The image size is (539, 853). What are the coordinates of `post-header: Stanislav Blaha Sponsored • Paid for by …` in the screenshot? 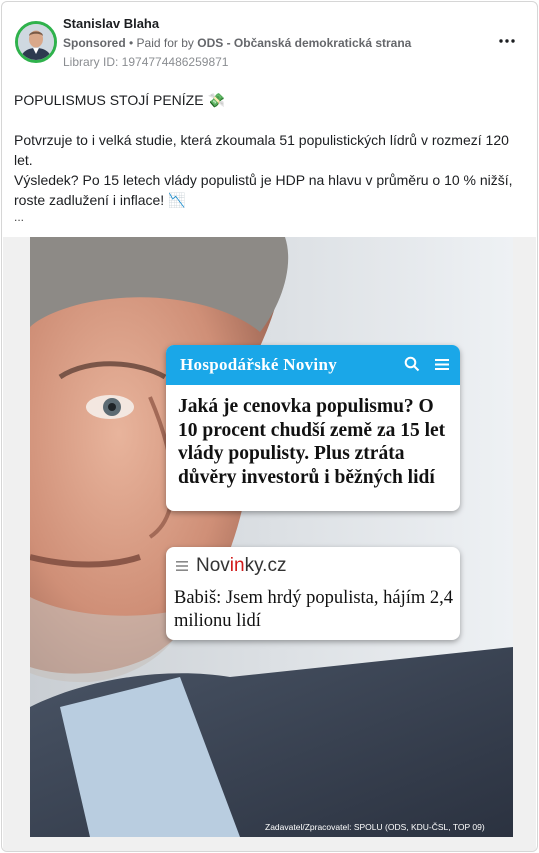 It's located at (269, 42).